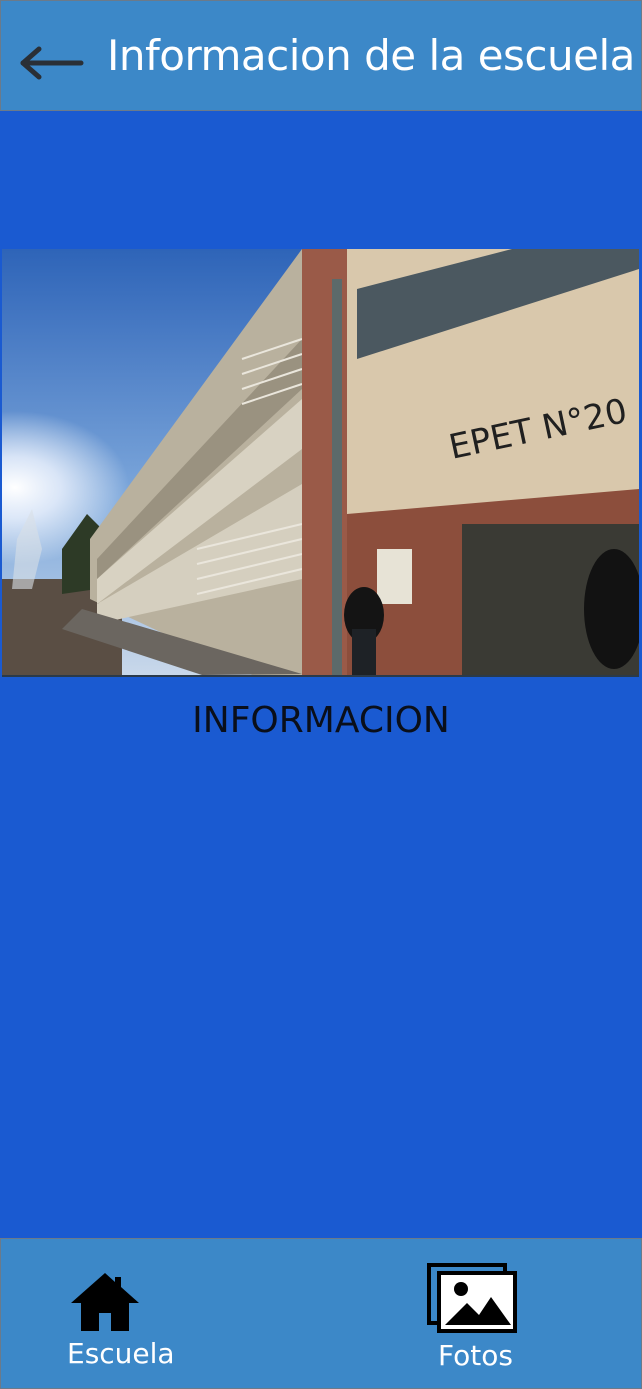 The width and height of the screenshot is (642, 1389). What do you see at coordinates (105, 1302) in the screenshot?
I see `home-icon` at bounding box center [105, 1302].